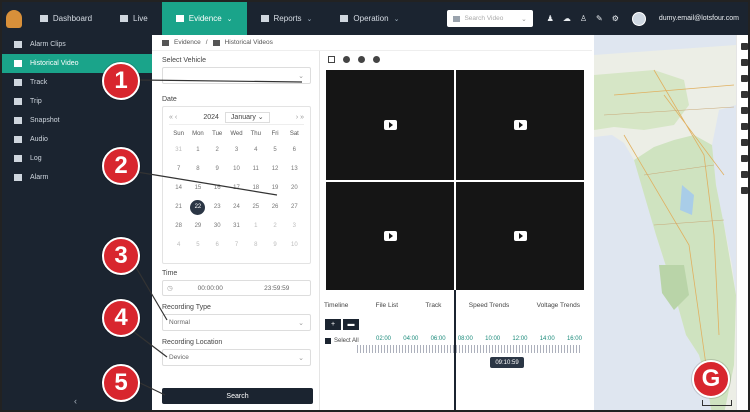 The width and height of the screenshot is (750, 412). What do you see at coordinates (121, 256) in the screenshot?
I see `callout-3: 3` at bounding box center [121, 256].